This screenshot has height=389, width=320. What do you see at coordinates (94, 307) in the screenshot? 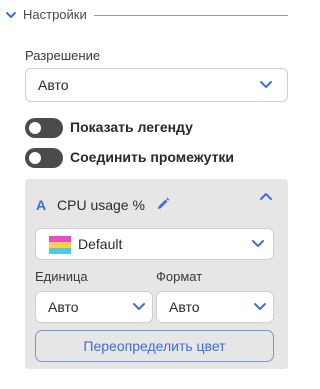
I see `unit-select: Авто` at bounding box center [94, 307].